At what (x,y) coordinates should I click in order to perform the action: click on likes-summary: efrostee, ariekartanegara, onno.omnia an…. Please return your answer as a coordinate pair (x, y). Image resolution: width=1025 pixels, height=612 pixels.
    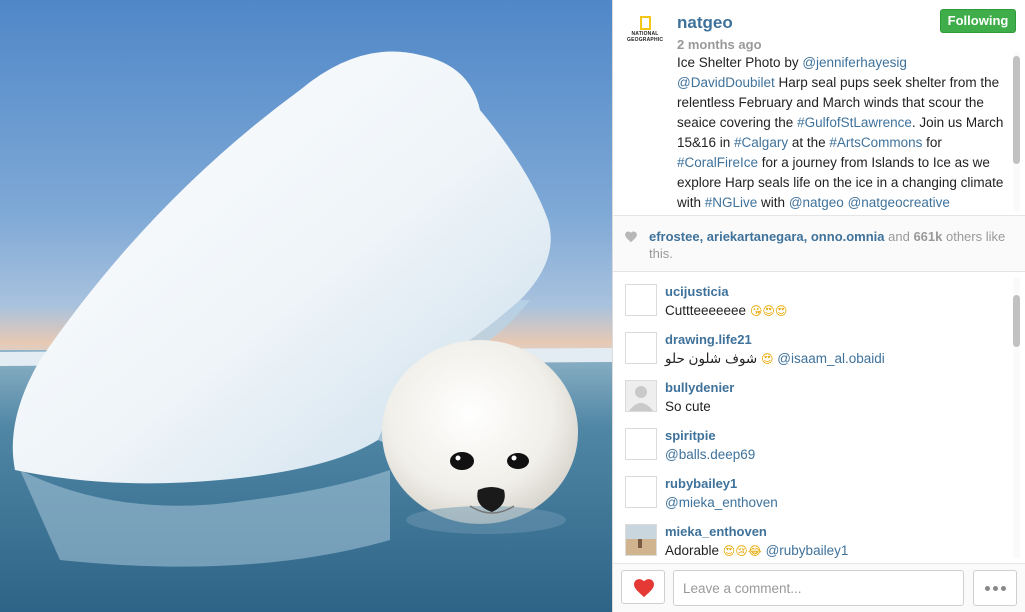
    Looking at the image, I should click on (829, 245).